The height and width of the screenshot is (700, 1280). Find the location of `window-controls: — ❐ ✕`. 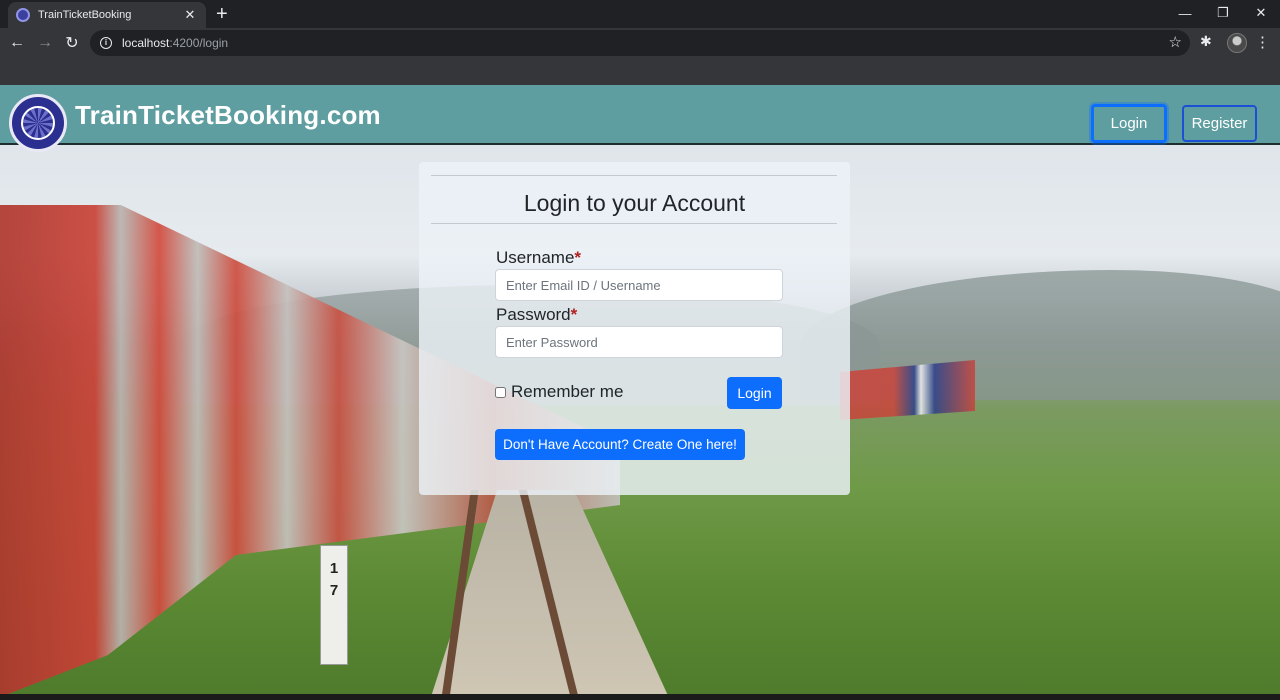

window-controls: — ❐ ✕ is located at coordinates (1223, 14).